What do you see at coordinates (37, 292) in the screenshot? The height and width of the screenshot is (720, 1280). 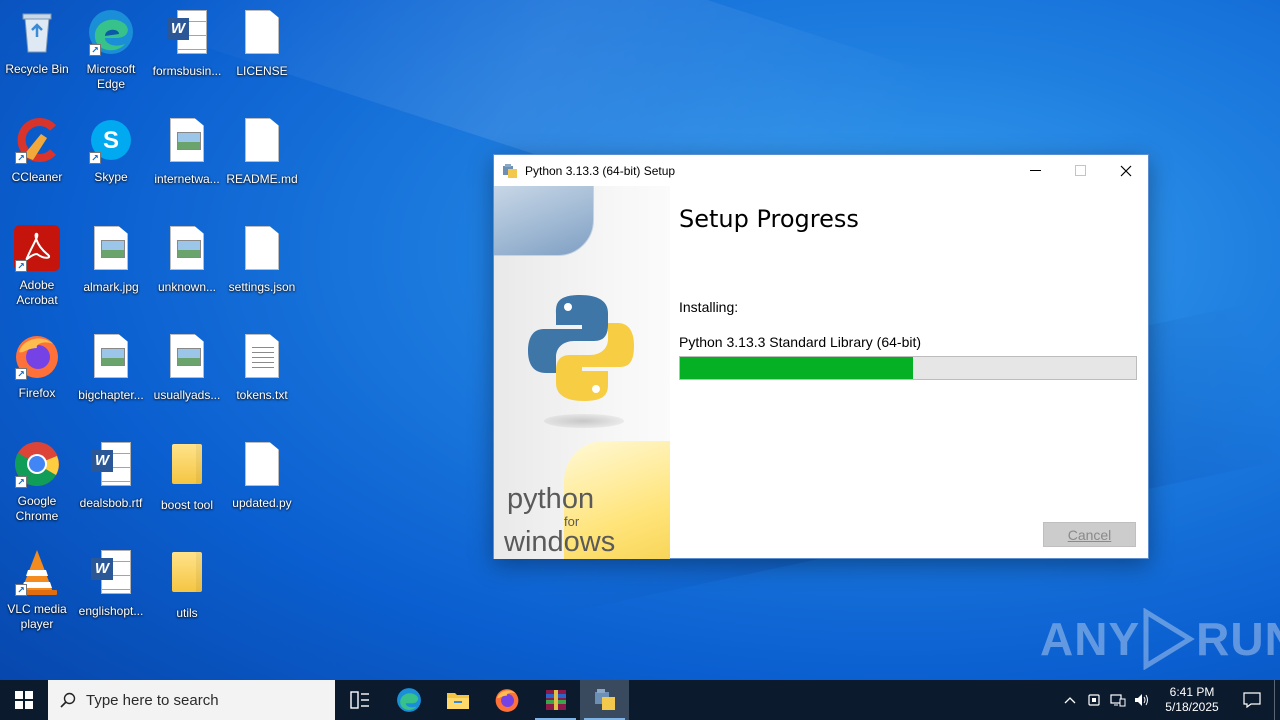 I see `desktop-icon-label: Adobe Acrobat` at bounding box center [37, 292].